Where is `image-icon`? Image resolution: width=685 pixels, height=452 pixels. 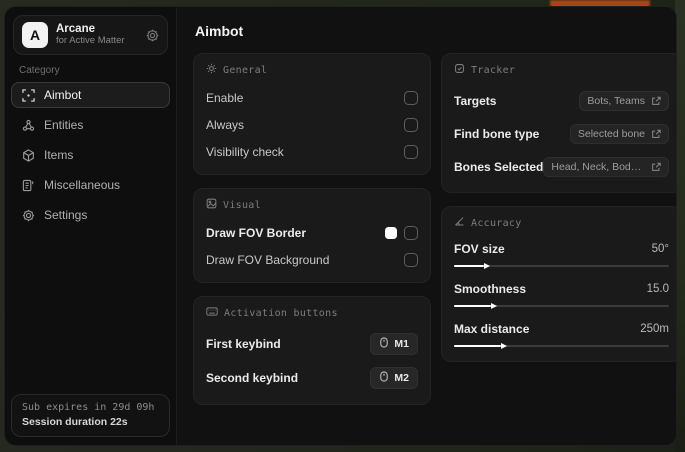
image-icon is located at coordinates (211, 205).